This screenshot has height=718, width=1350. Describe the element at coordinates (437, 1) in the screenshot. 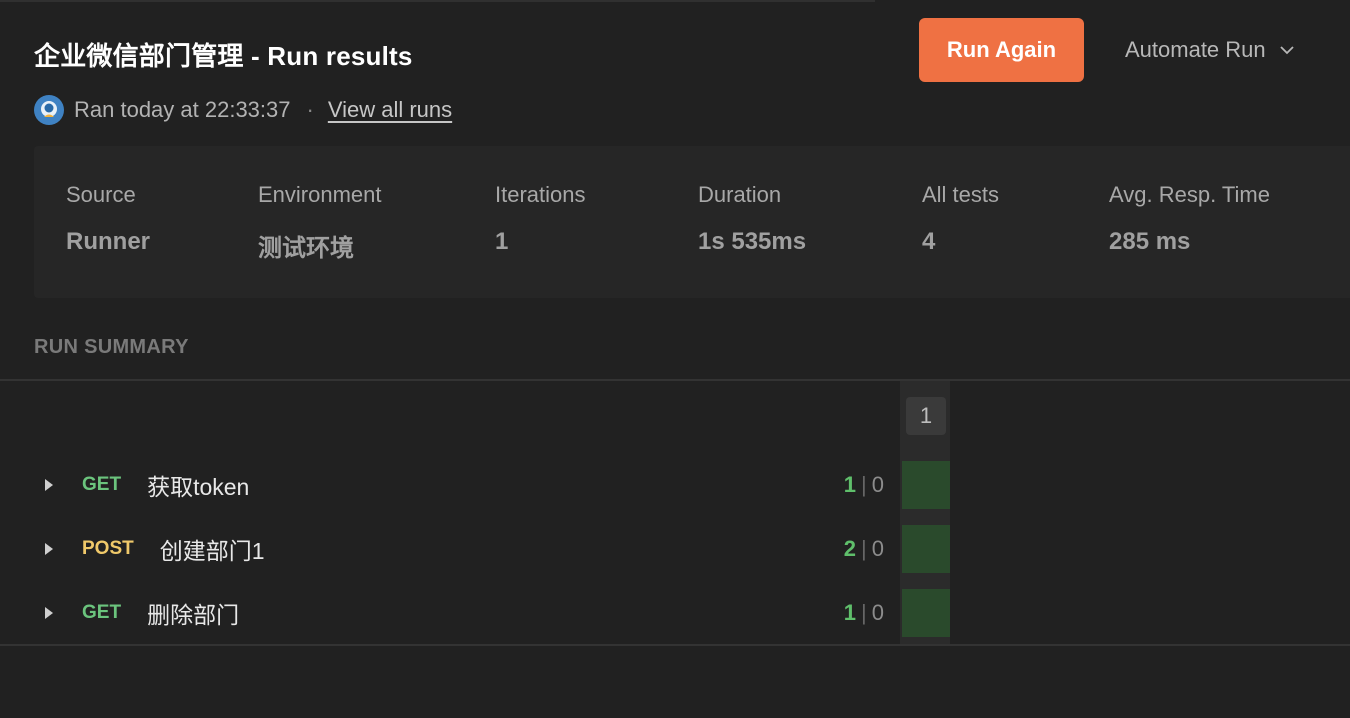

I see `top-divider` at that location.